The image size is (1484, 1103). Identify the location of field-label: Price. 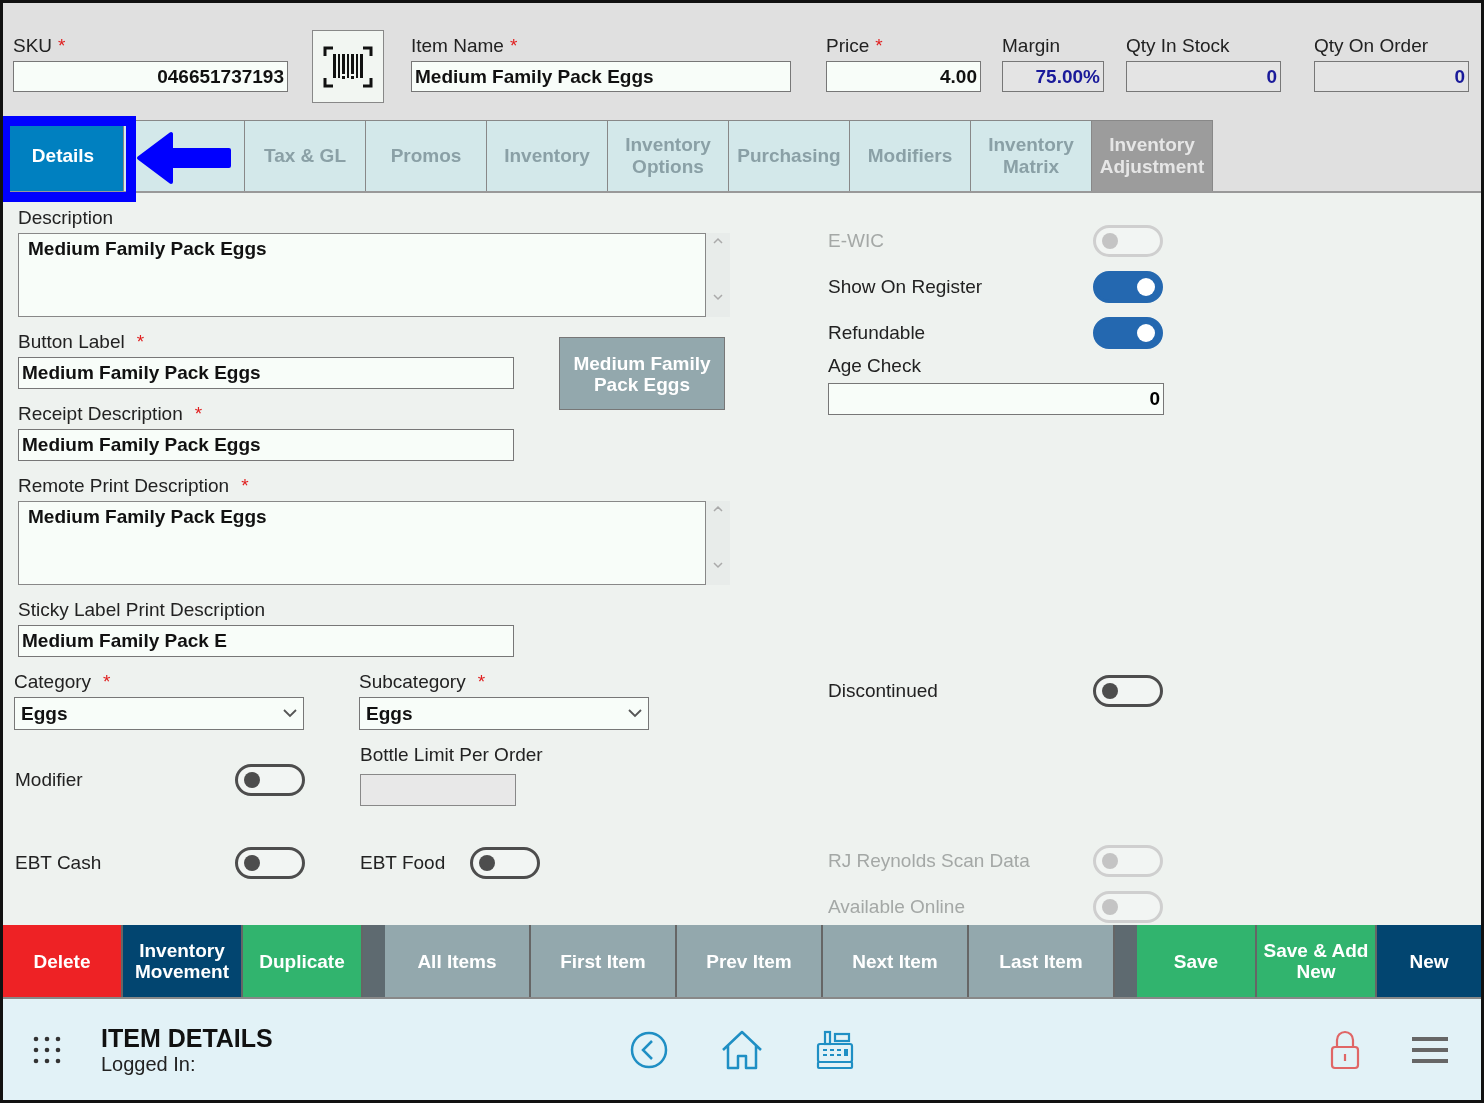
(848, 45).